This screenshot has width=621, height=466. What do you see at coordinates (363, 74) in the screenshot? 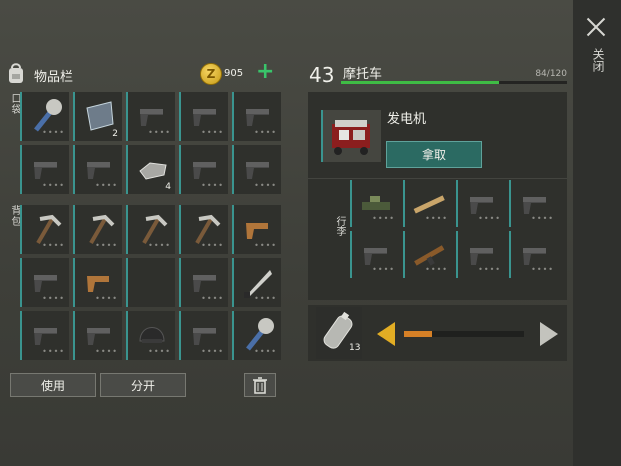
I see `vehicle-name: 摩托车` at bounding box center [363, 74].